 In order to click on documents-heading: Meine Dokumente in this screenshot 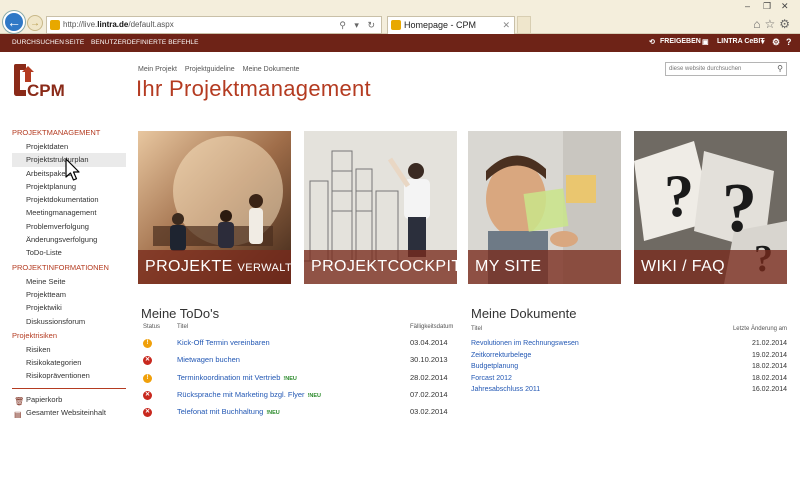, I will do `click(524, 313)`.